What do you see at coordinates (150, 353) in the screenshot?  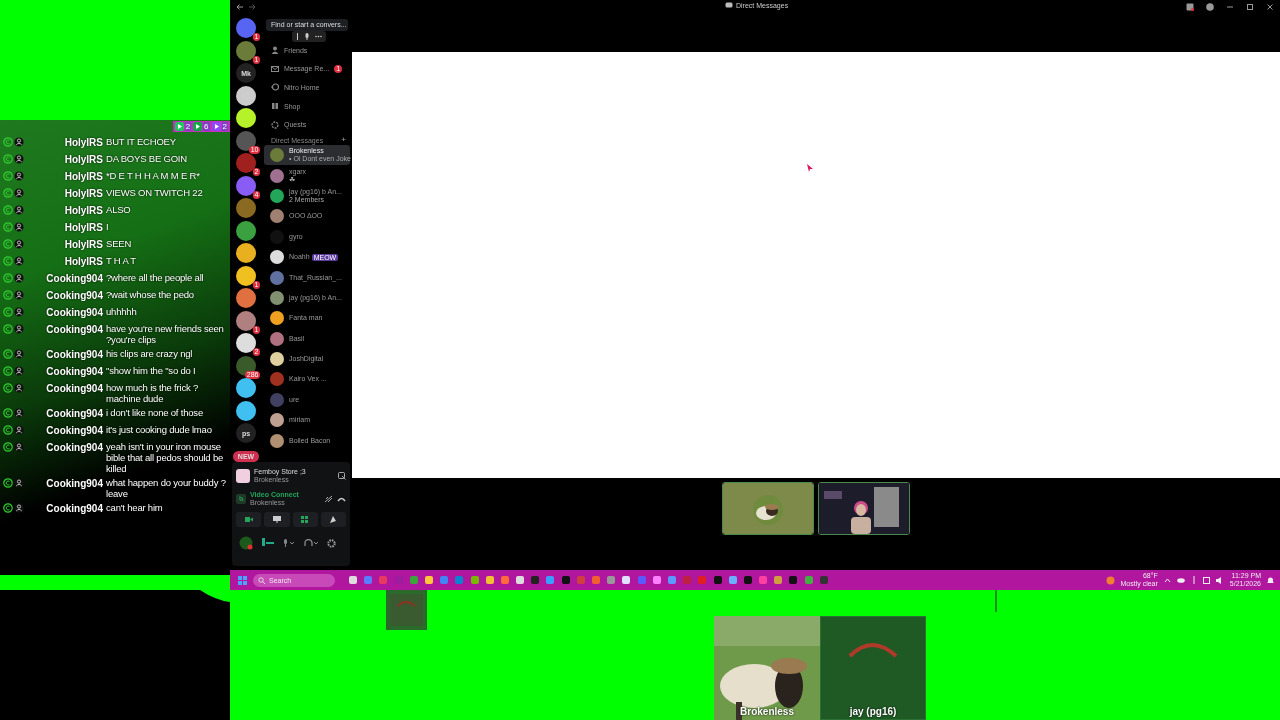 I see `chat-message: his clips are crazy ngl` at bounding box center [150, 353].